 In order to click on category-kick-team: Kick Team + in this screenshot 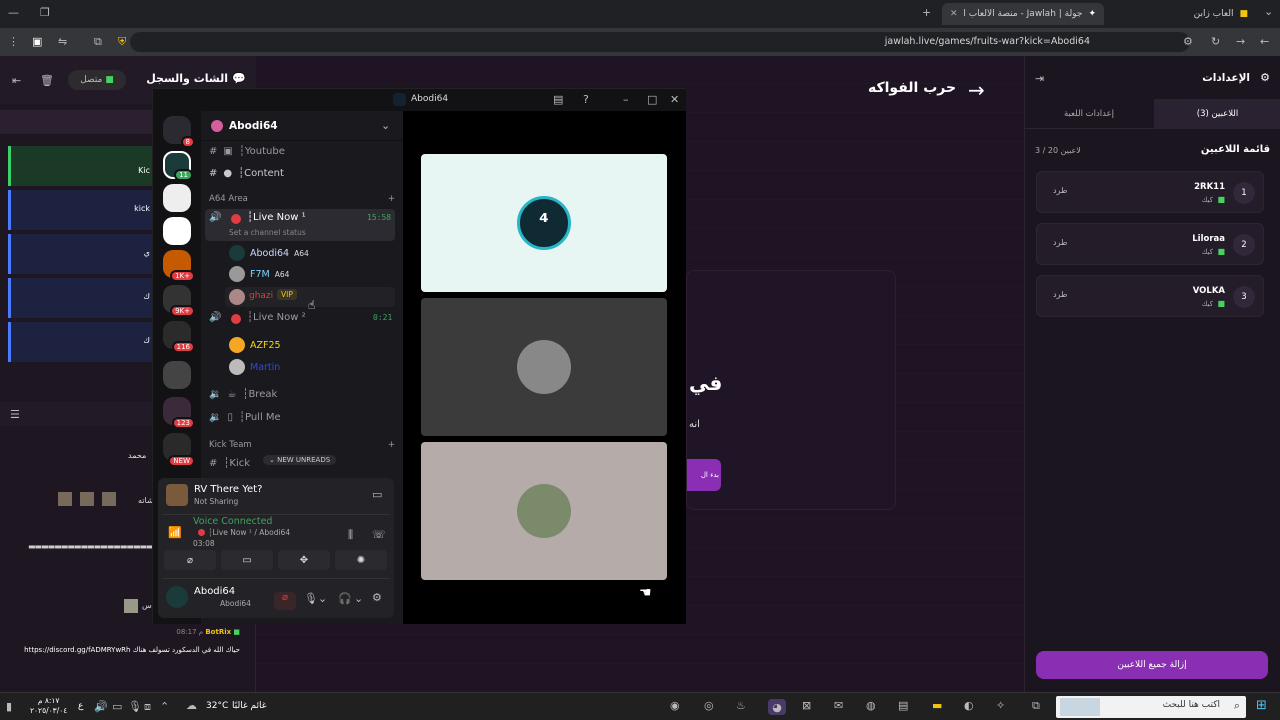, I will do `click(302, 445)`.